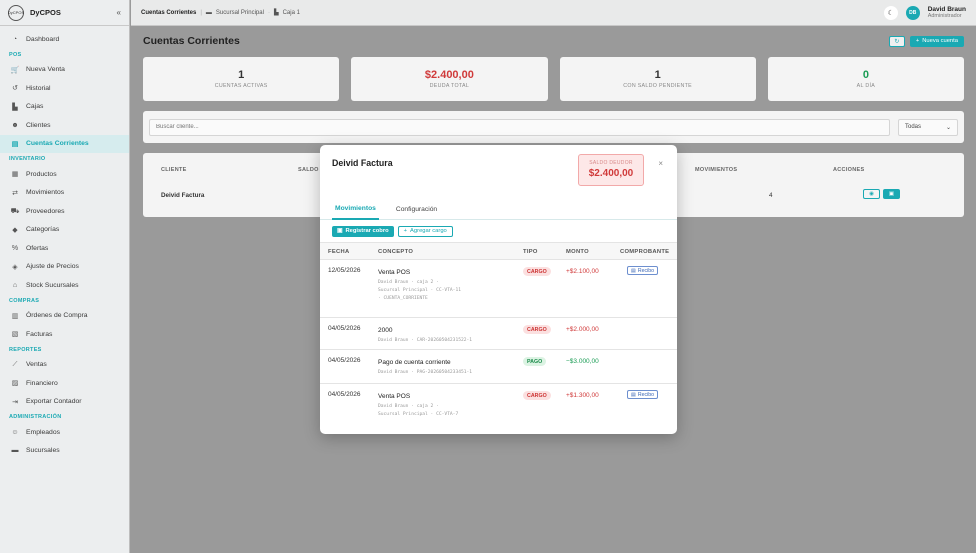 This screenshot has height=553, width=976. I want to click on sidebar-item-label: Exportar Contador, so click(54, 402).